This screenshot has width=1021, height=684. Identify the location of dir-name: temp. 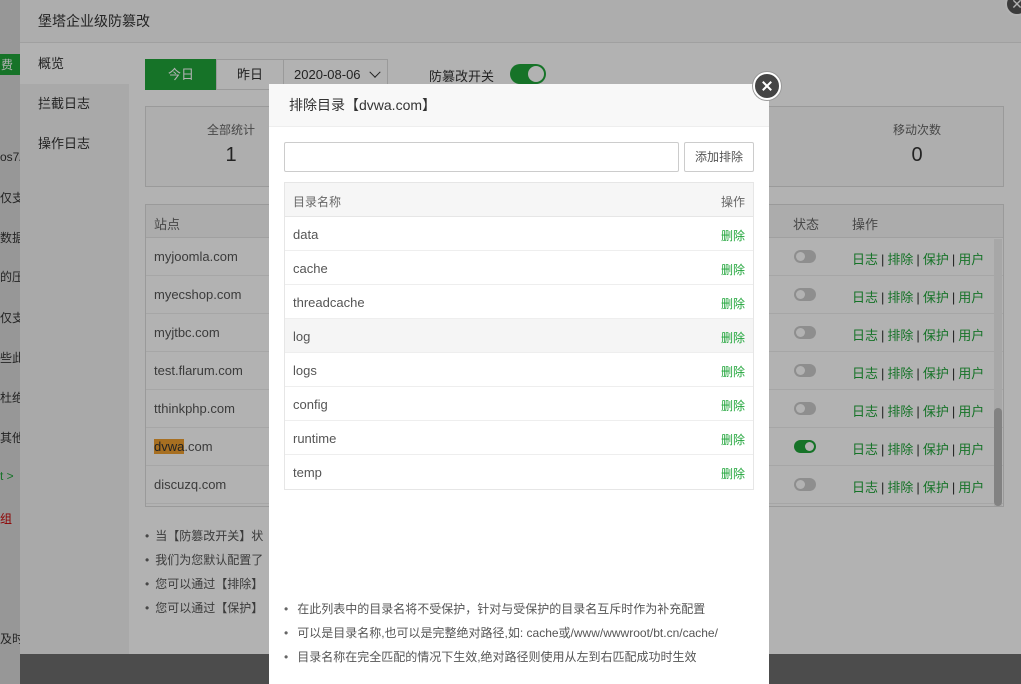
(307, 472).